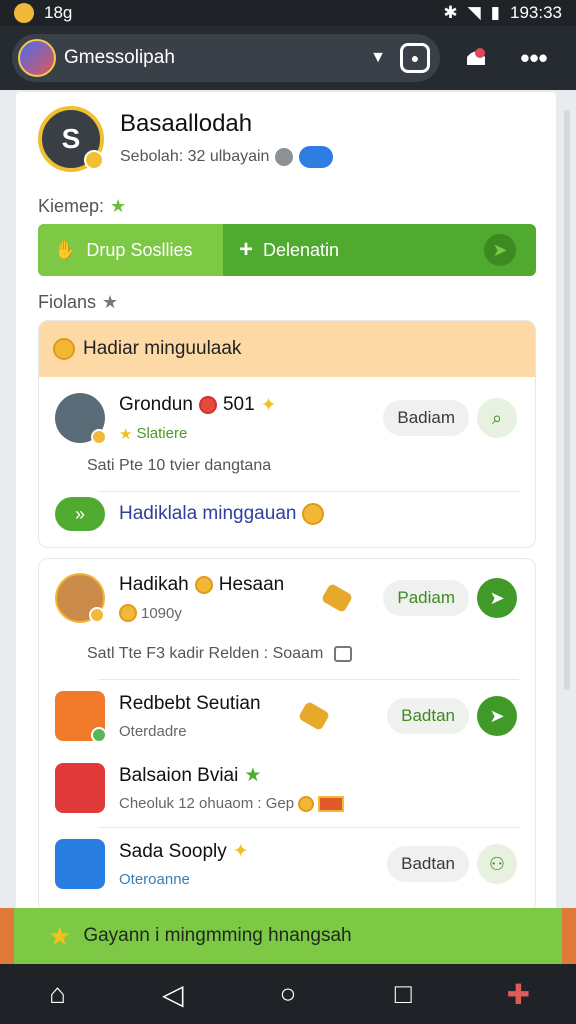  What do you see at coordinates (495, 12) in the screenshot?
I see `battery-icon: ▮` at bounding box center [495, 12].